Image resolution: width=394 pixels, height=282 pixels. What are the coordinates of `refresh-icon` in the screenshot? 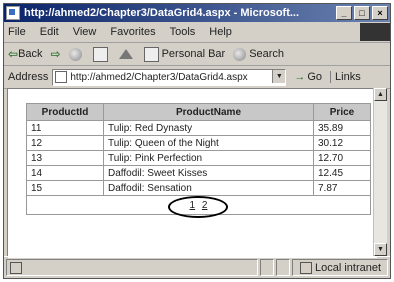 It's located at (100, 54).